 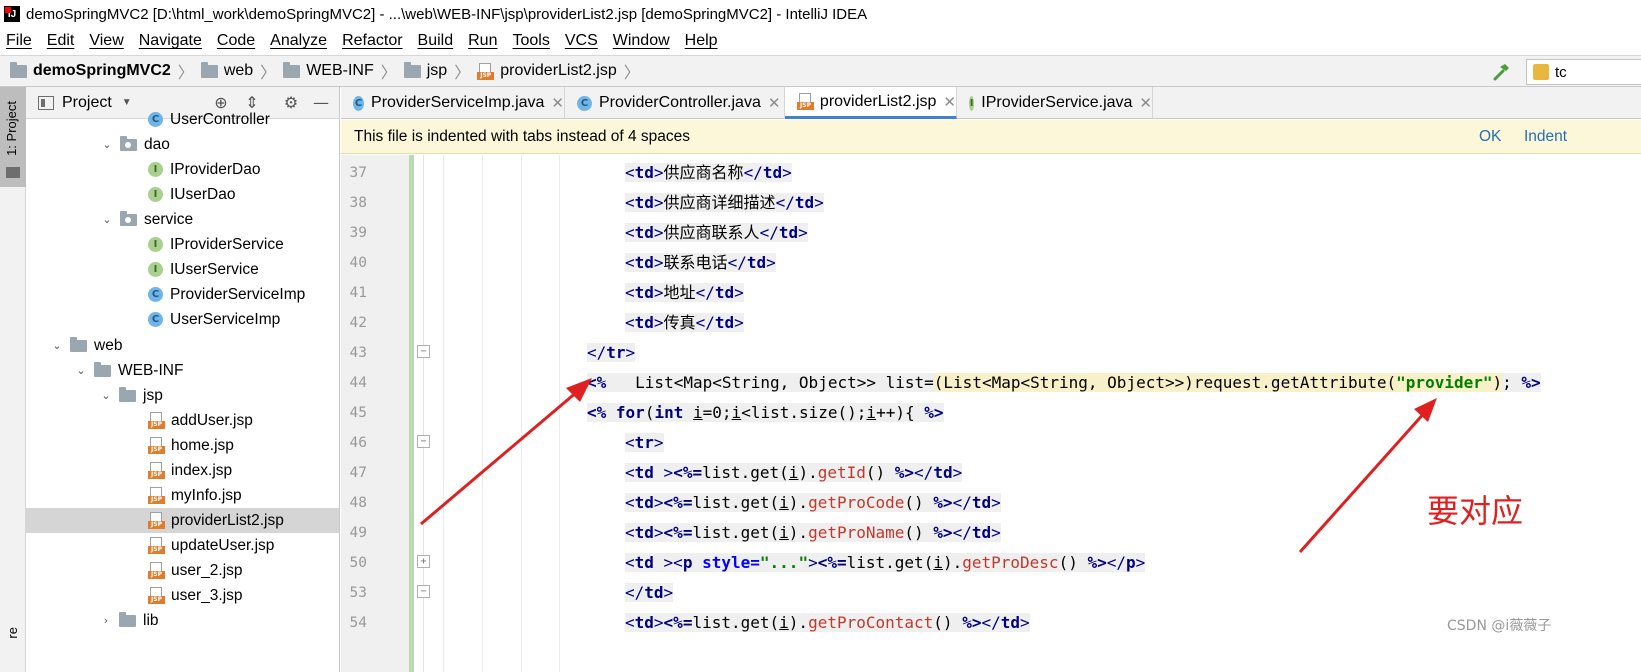 I want to click on tab-label: providerList2.jsp, so click(x=878, y=101).